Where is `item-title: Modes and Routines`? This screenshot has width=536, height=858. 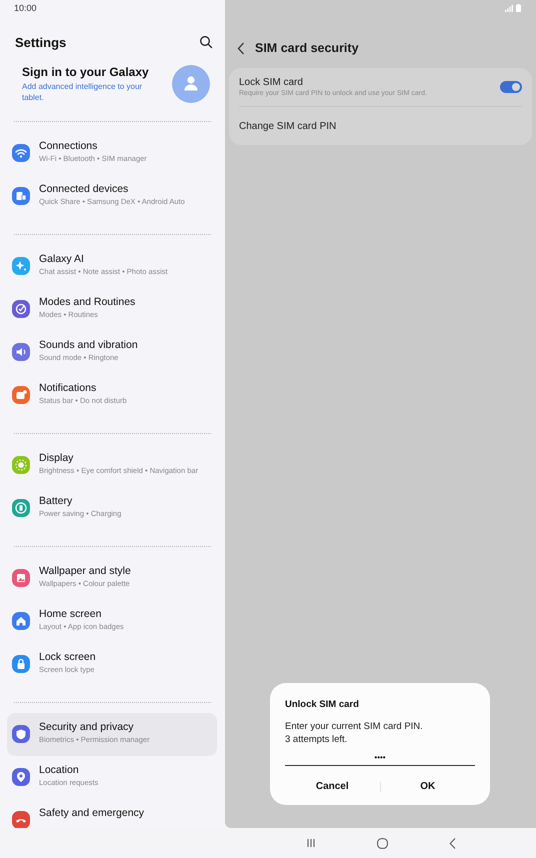 item-title: Modes and Routines is located at coordinates (87, 302).